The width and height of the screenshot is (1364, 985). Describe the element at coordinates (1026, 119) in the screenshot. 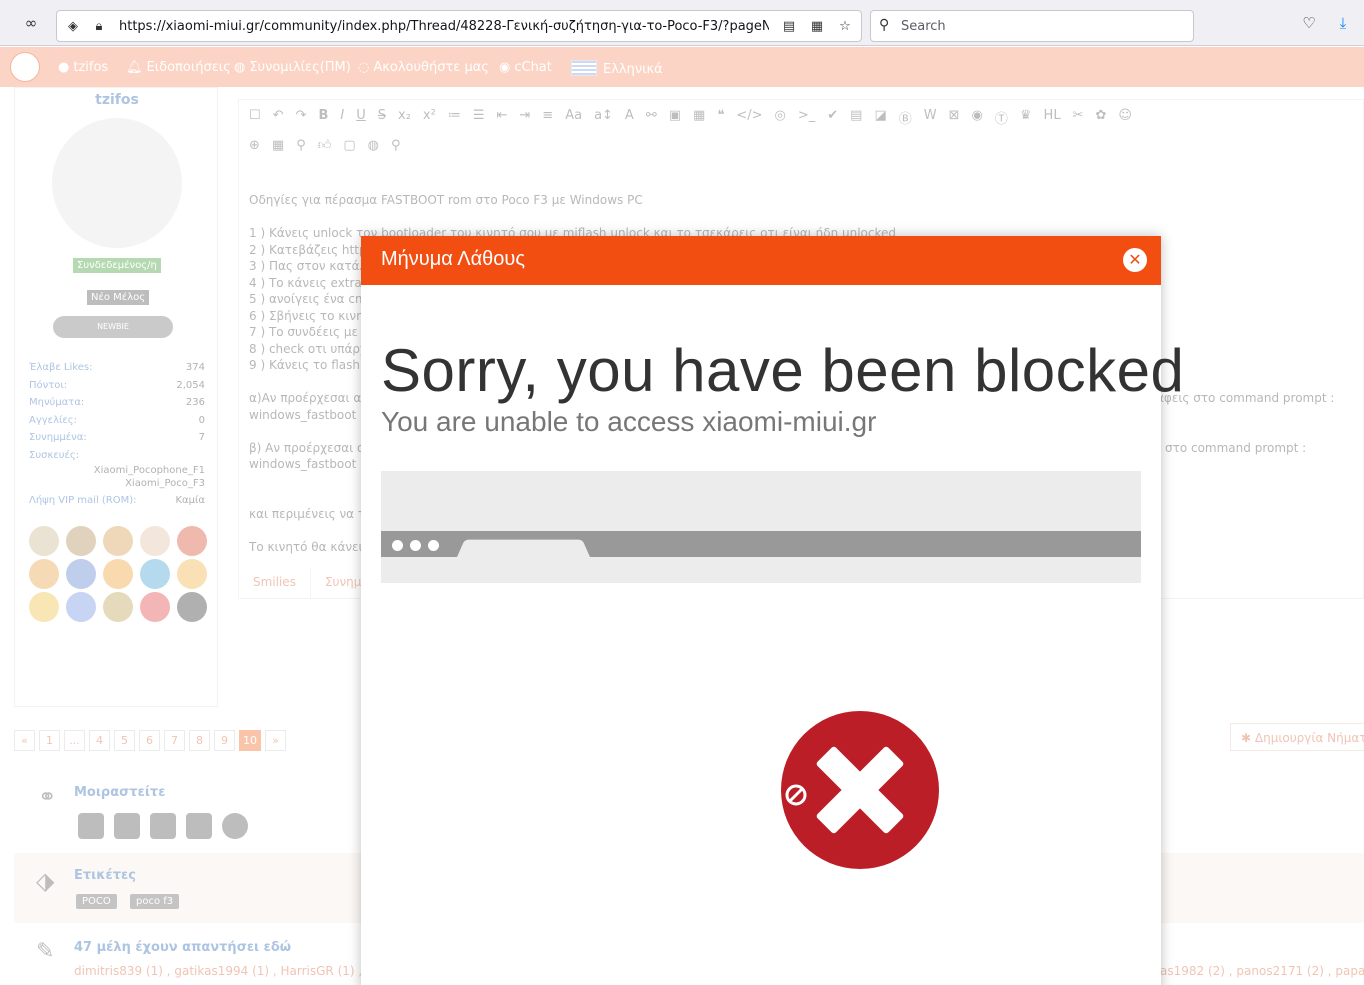

I see `trophy-icon: ♛` at that location.